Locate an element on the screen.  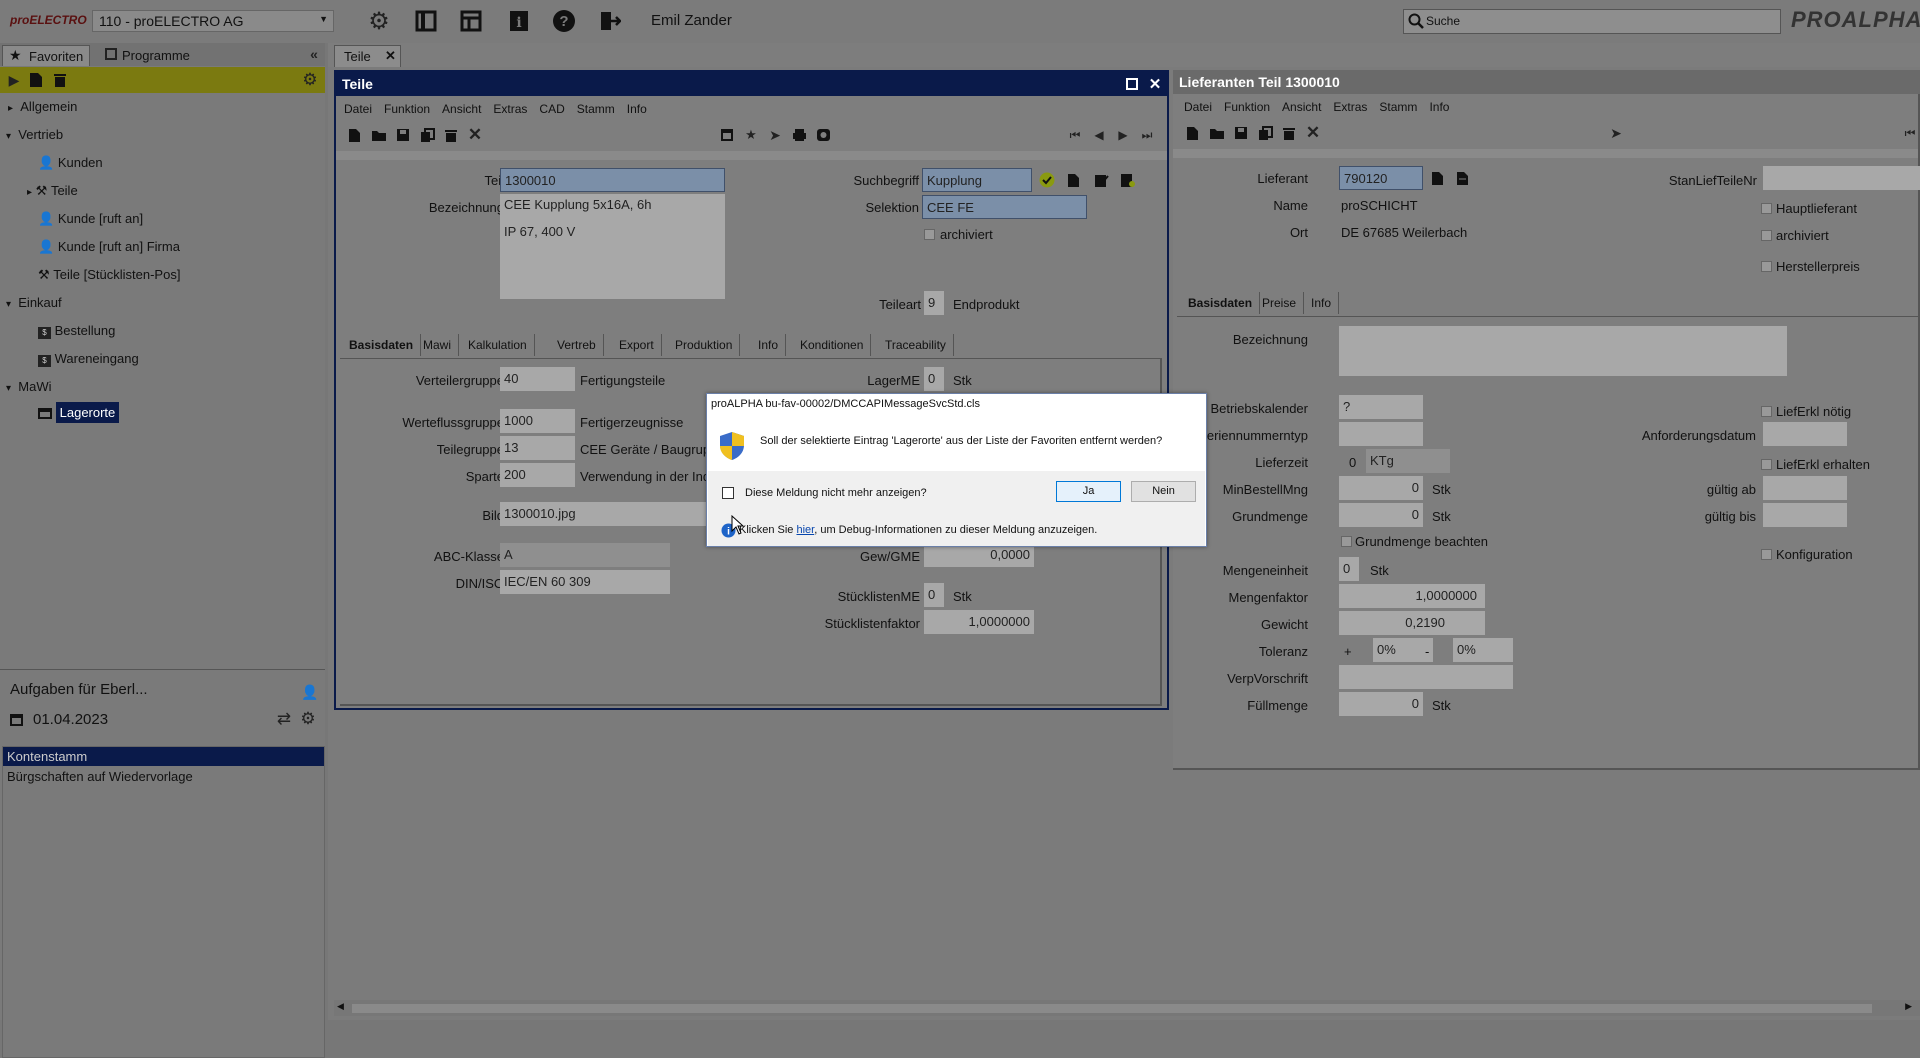
grundmenge-beachten-checkbox is located at coordinates (1346, 541).